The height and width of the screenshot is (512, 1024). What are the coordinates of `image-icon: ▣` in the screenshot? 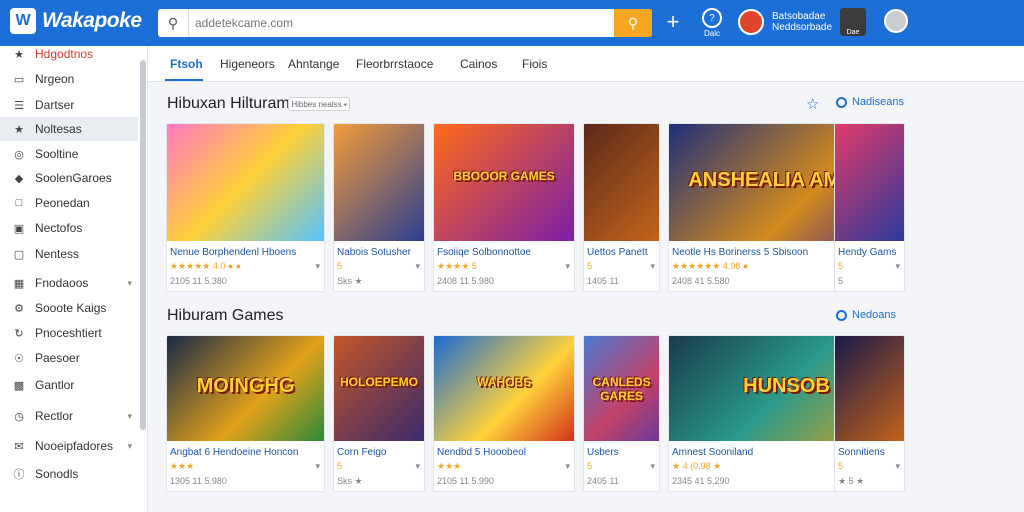 It's located at (19, 228).